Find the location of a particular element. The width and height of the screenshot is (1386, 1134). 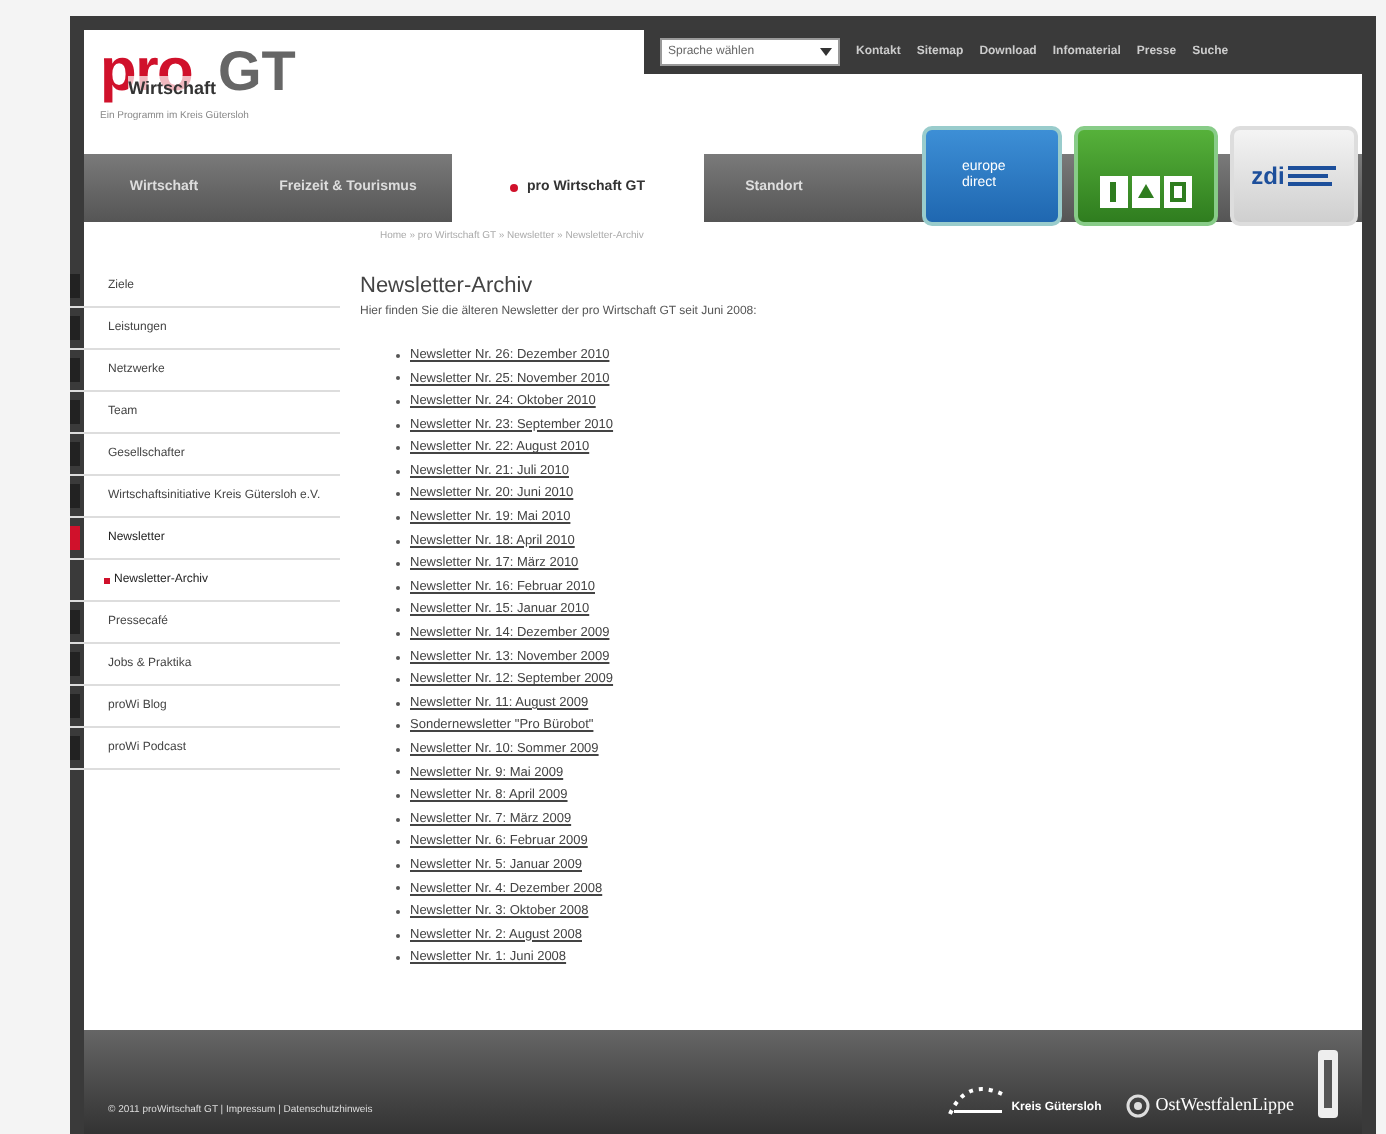

zdi-badge: zdi is located at coordinates (1294, 176).